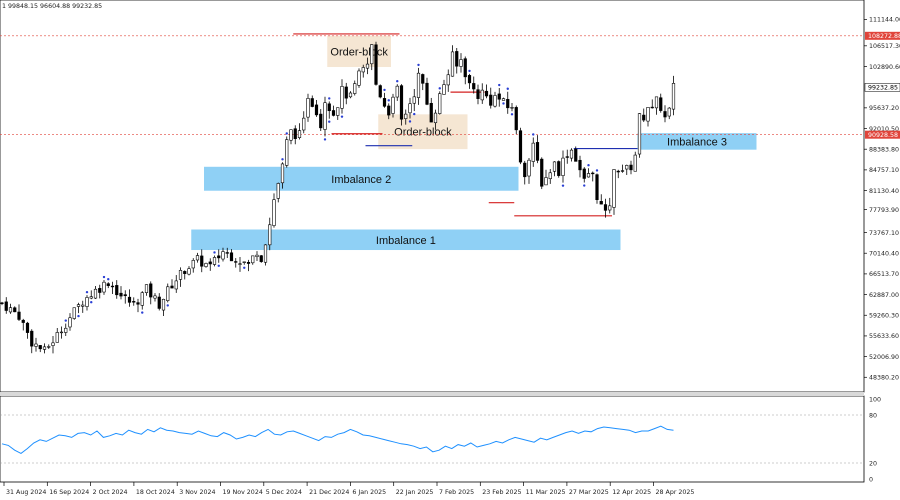 The height and width of the screenshot is (500, 900). What do you see at coordinates (884, 36) in the screenshot?
I see `price-marker-label: 108272.88` at bounding box center [884, 36].